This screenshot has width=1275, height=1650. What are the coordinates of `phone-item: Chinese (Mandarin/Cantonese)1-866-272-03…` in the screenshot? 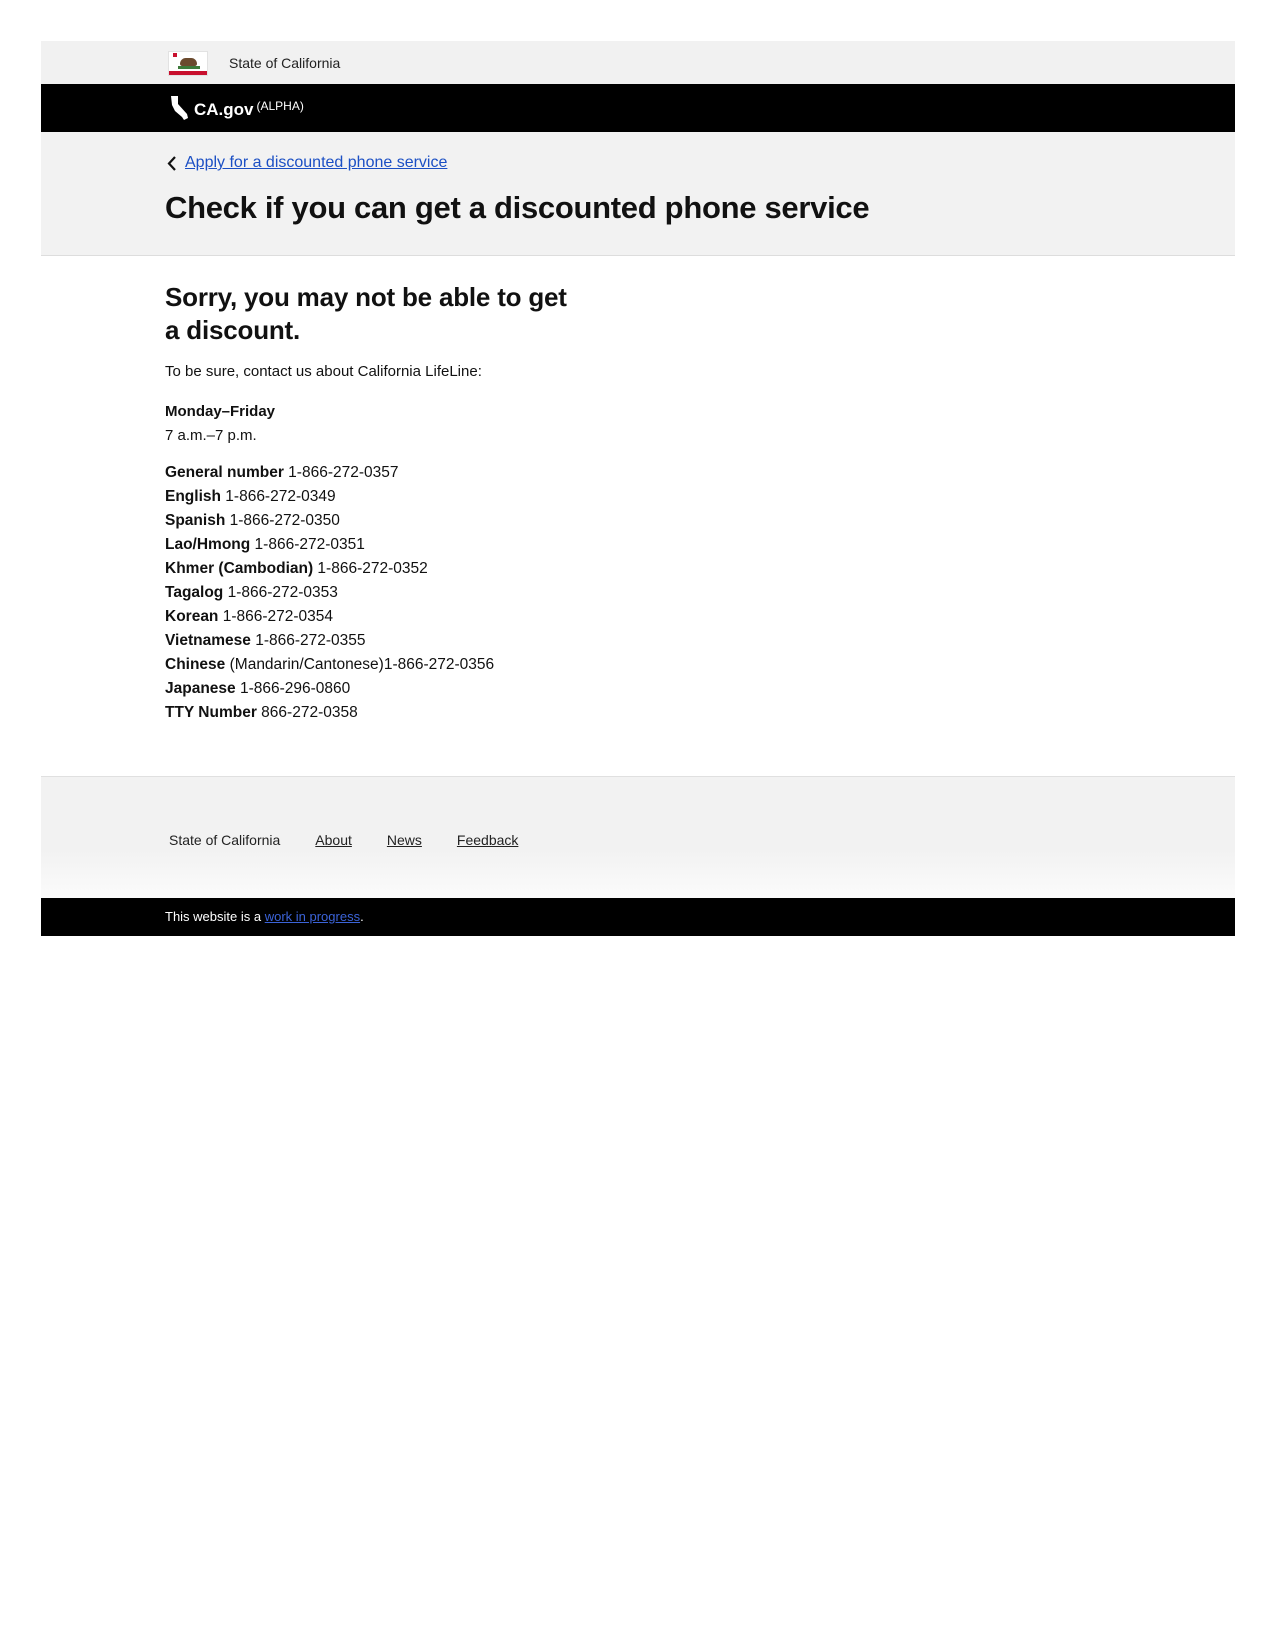 It's located at (329, 665).